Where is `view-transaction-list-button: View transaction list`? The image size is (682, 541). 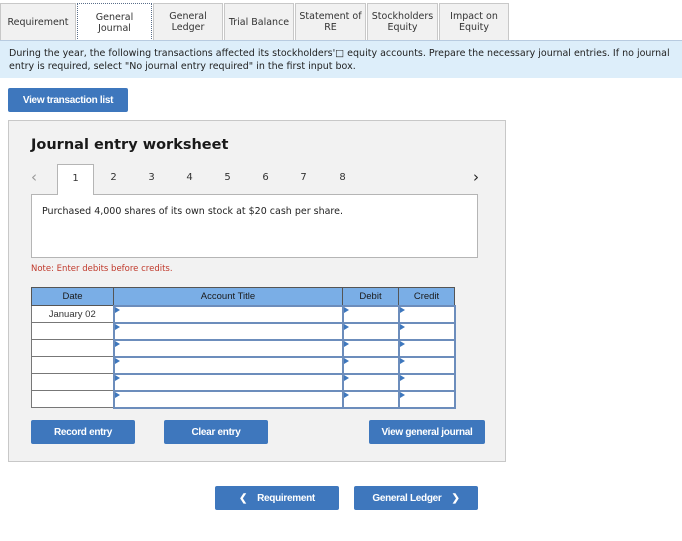 view-transaction-list-button: View transaction list is located at coordinates (68, 100).